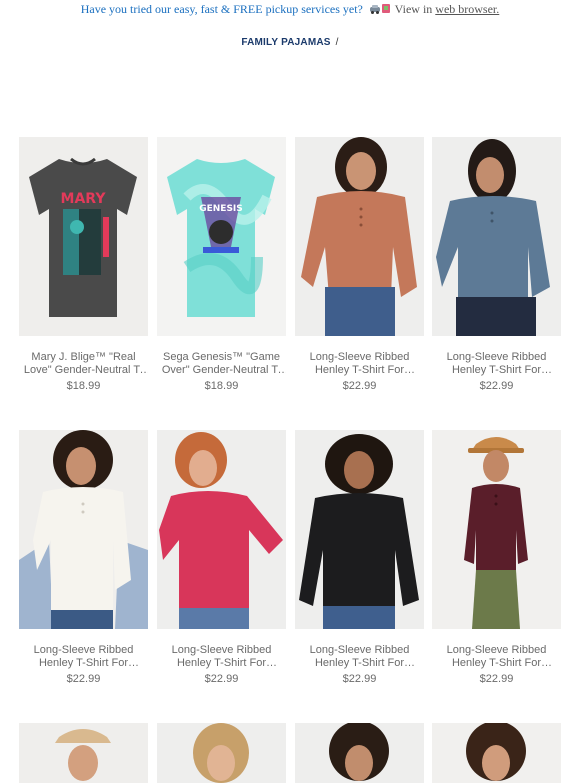 This screenshot has height=783, width=580. What do you see at coordinates (221, 236) in the screenshot?
I see `product-image-sega-genesis-tee: GENESIS` at bounding box center [221, 236].